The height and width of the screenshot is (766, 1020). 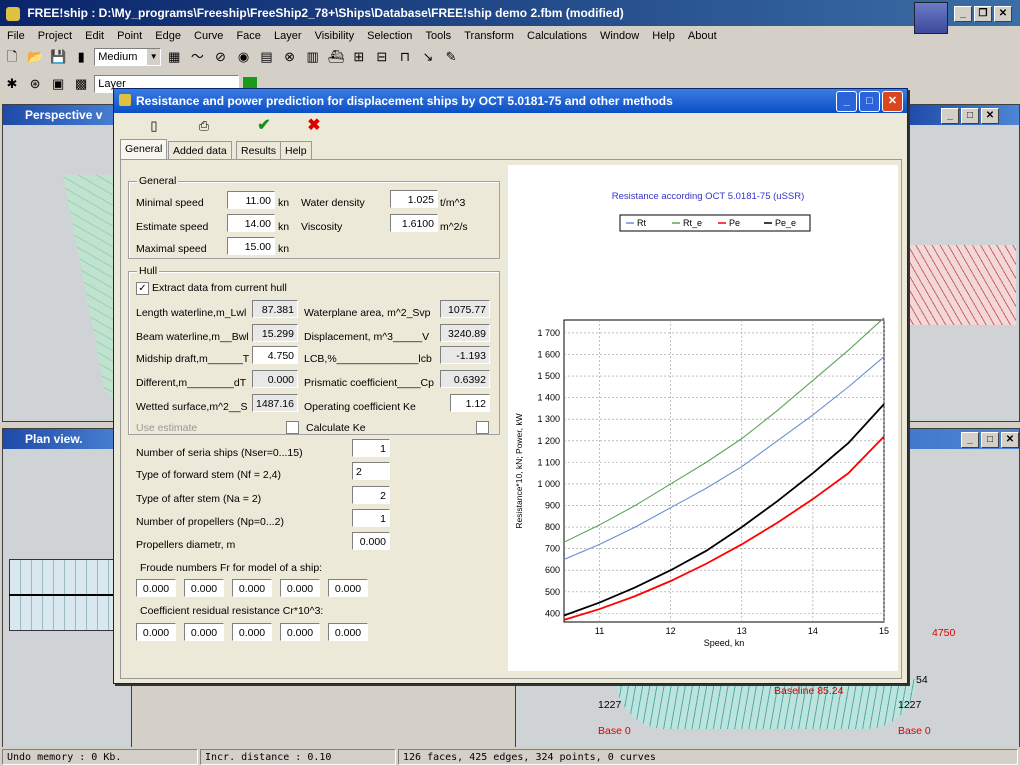 What do you see at coordinates (414, 199) in the screenshot?
I see `water-density-field: 1.025` at bounding box center [414, 199].